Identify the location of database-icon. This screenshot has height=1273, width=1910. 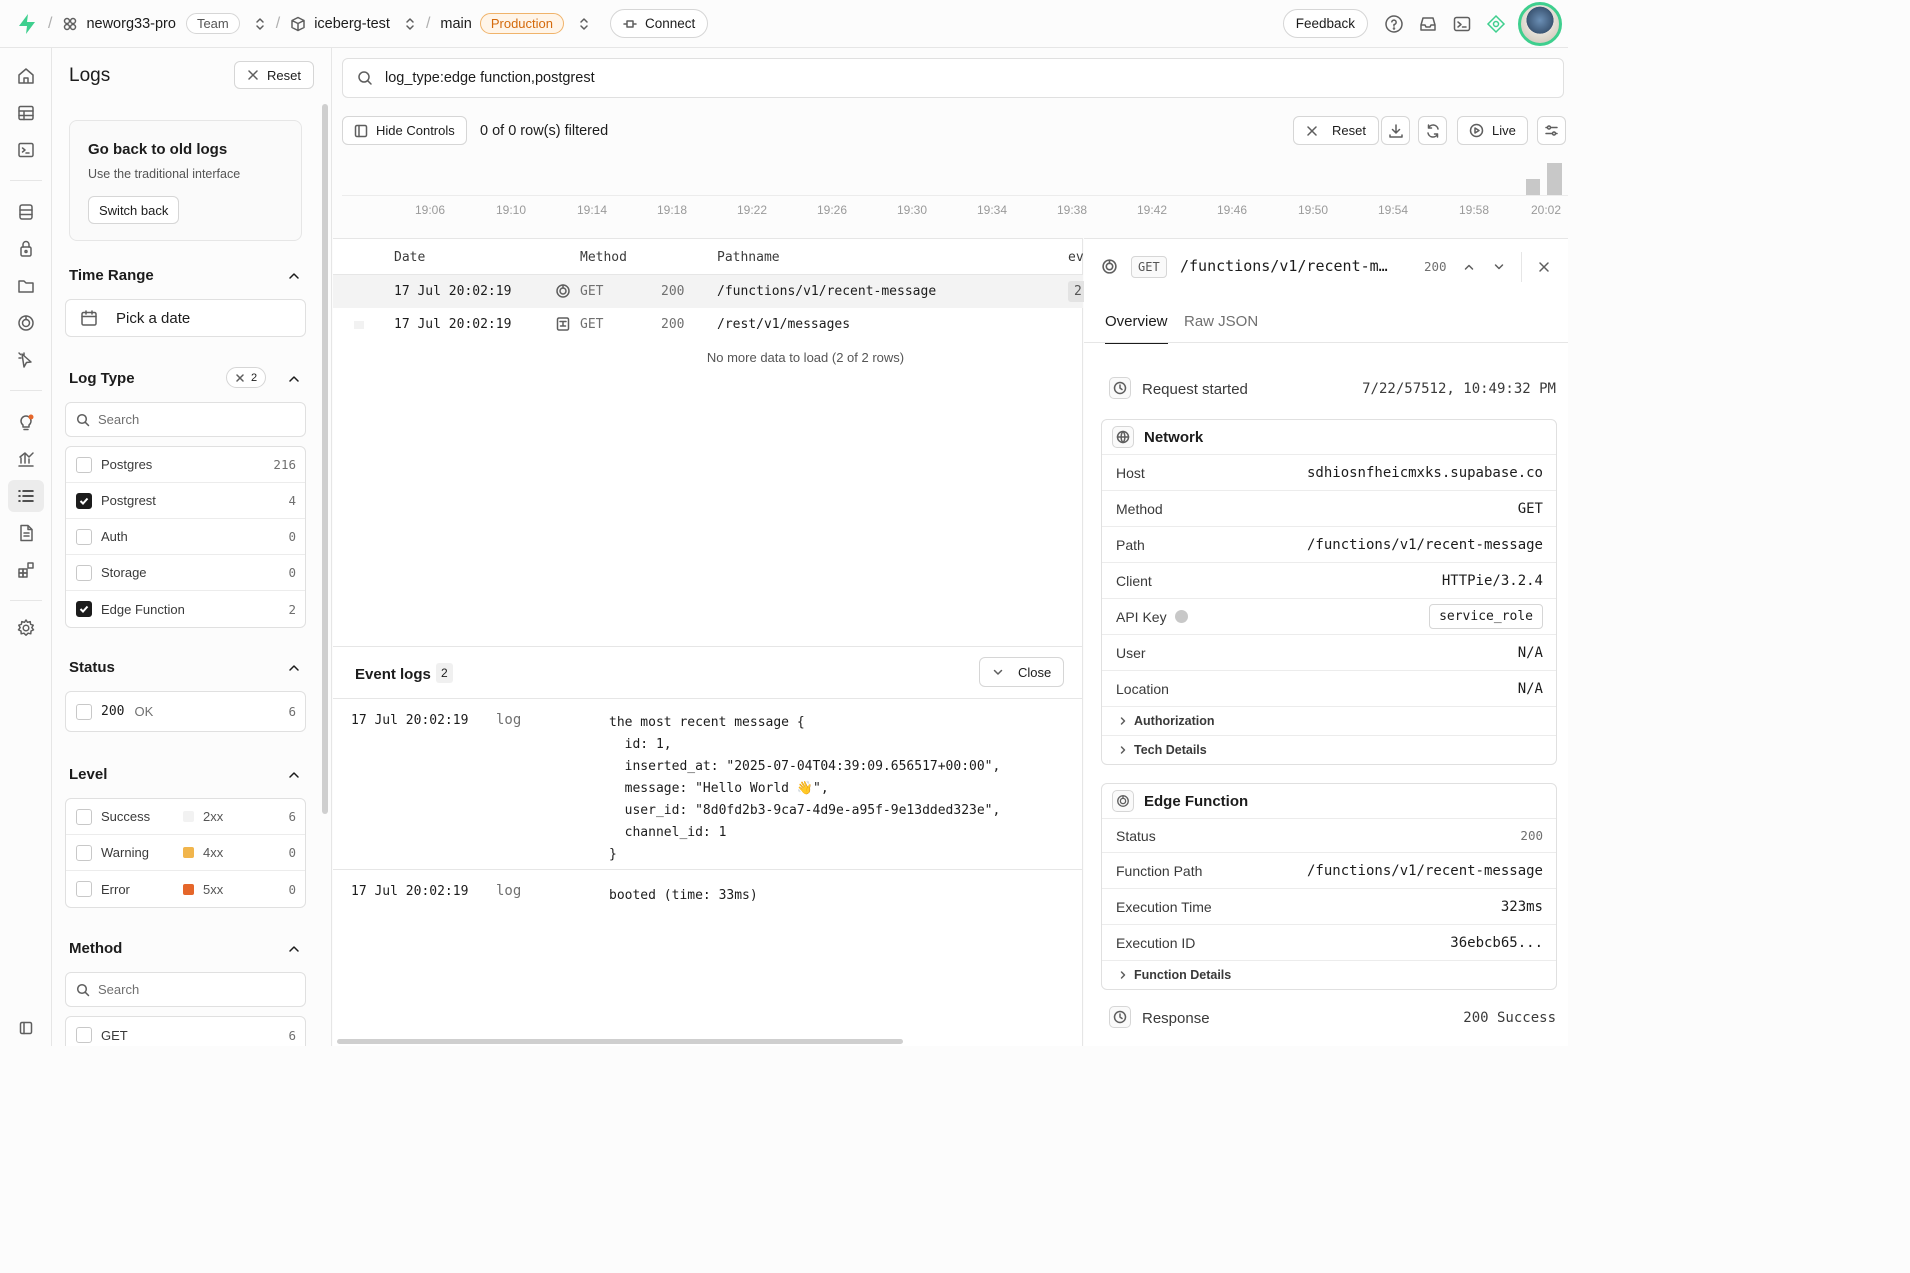
(26, 212).